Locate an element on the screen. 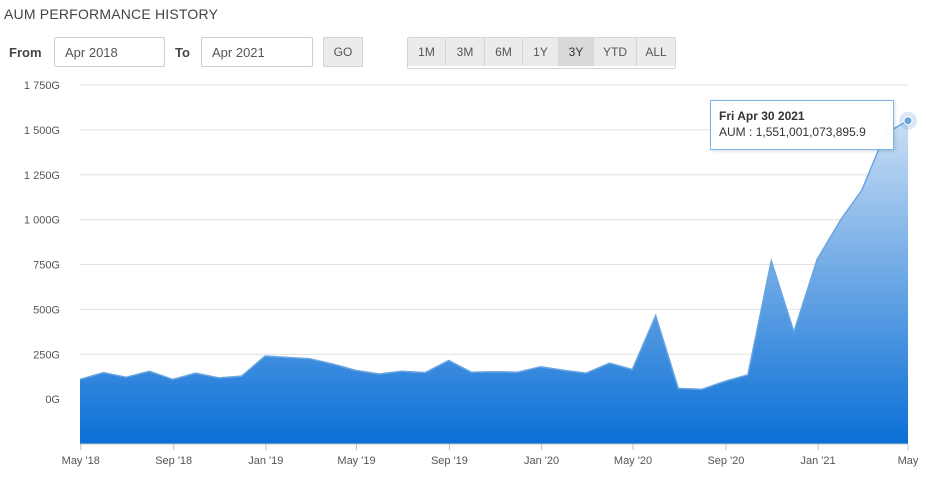  tooltip-date: Fri Apr 30 2021 is located at coordinates (762, 116).